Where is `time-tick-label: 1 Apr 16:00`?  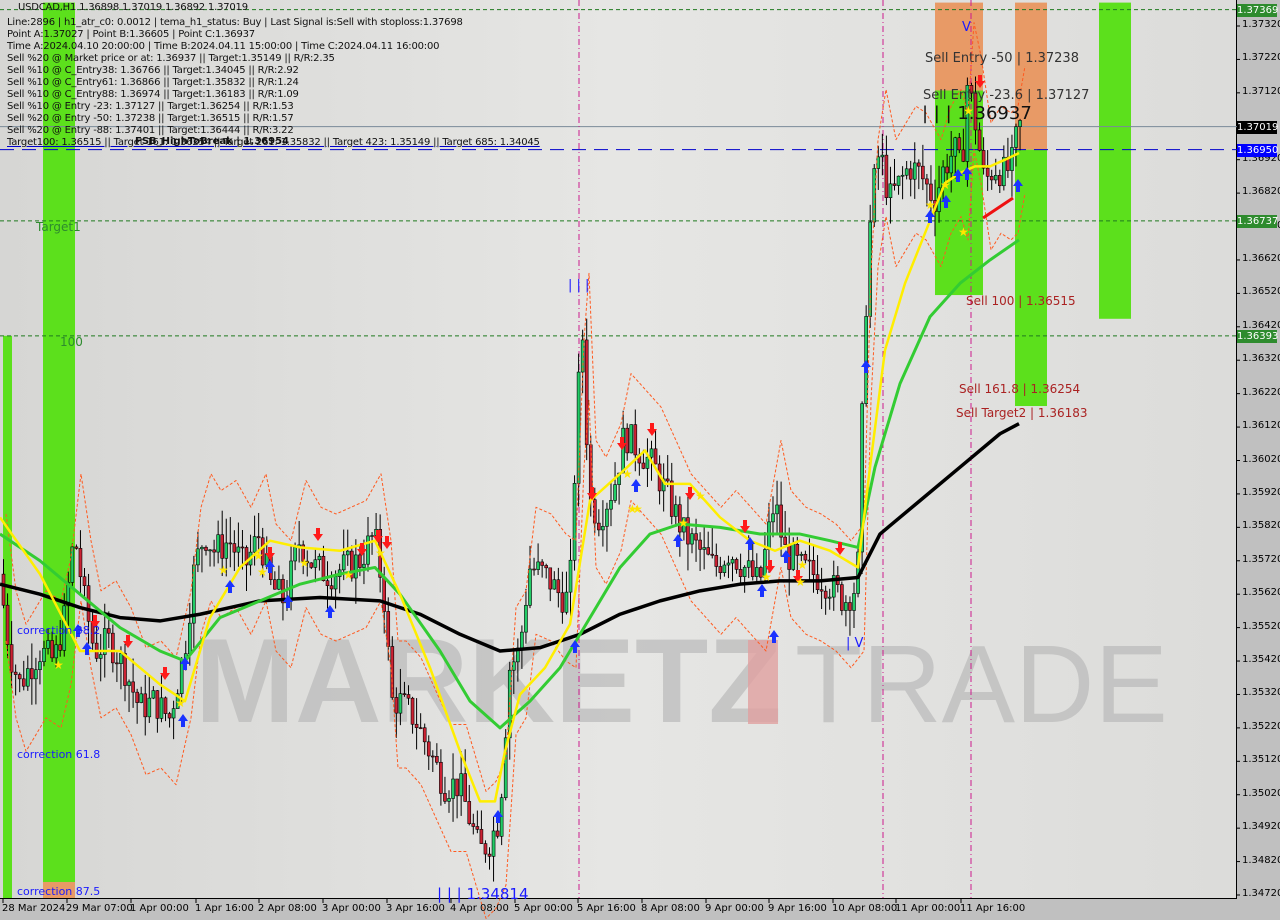
time-tick-label: 1 Apr 16:00 is located at coordinates (224, 908).